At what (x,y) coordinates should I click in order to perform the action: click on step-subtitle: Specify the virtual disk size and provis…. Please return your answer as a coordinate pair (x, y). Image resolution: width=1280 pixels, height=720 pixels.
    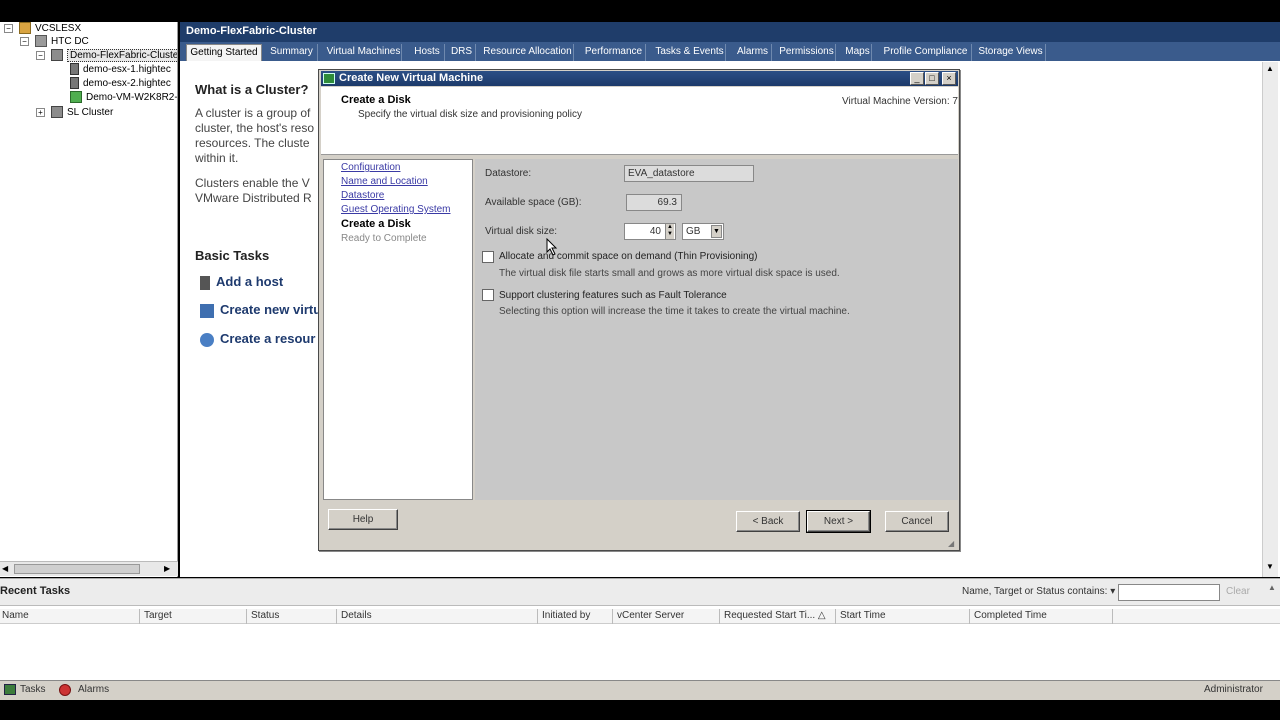
    Looking at the image, I should click on (470, 114).